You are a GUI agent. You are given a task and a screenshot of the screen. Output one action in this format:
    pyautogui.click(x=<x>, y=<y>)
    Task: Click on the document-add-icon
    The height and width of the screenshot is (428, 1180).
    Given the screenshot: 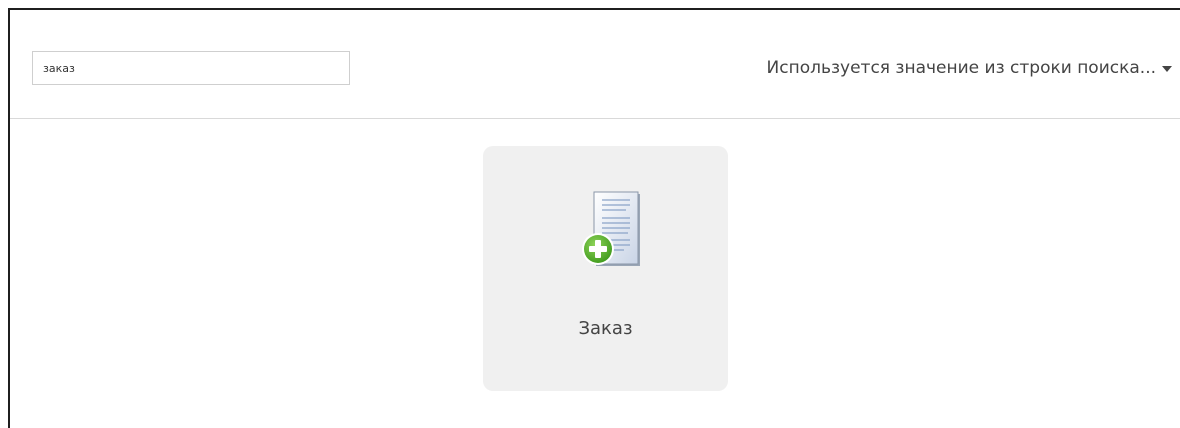 What is the action you would take?
    pyautogui.click(x=611, y=228)
    